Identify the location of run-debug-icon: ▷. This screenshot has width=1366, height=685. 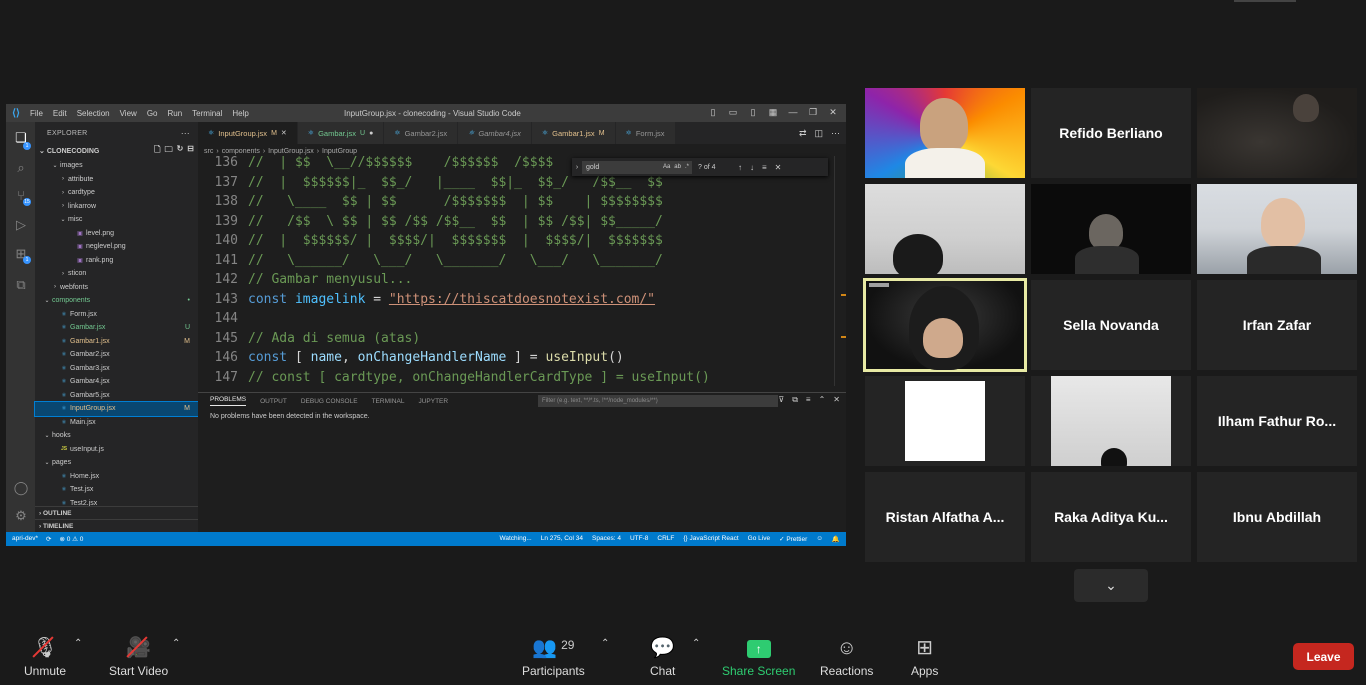
(21, 225).